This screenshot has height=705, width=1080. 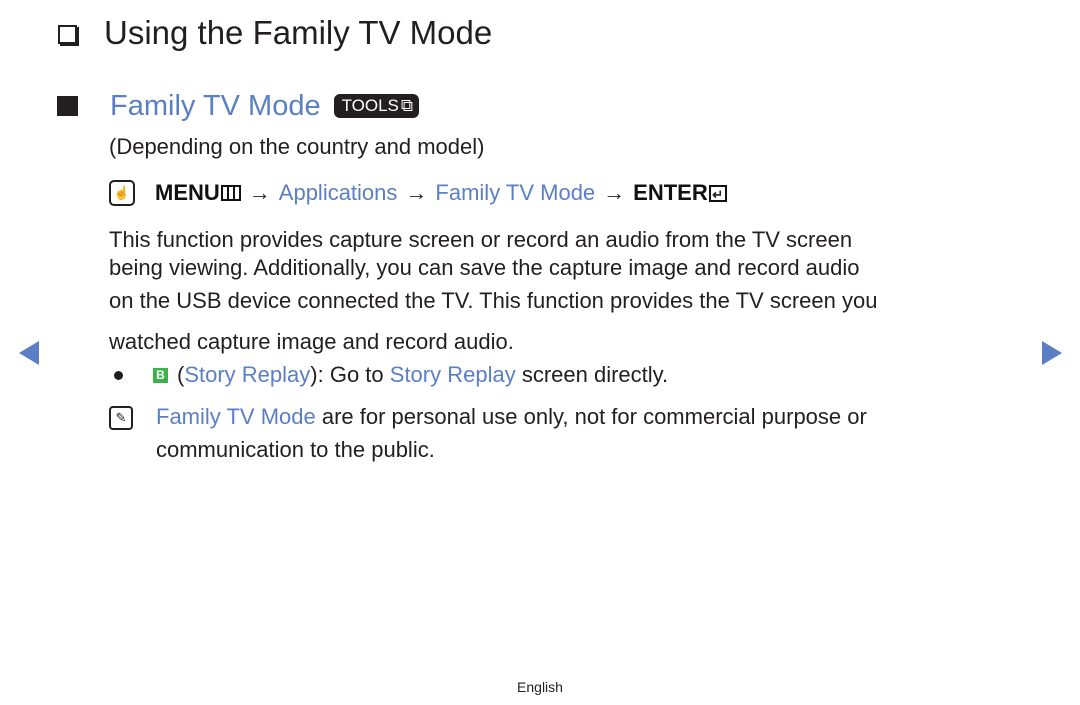 I want to click on note-line: communication to the public., so click(x=295, y=449).